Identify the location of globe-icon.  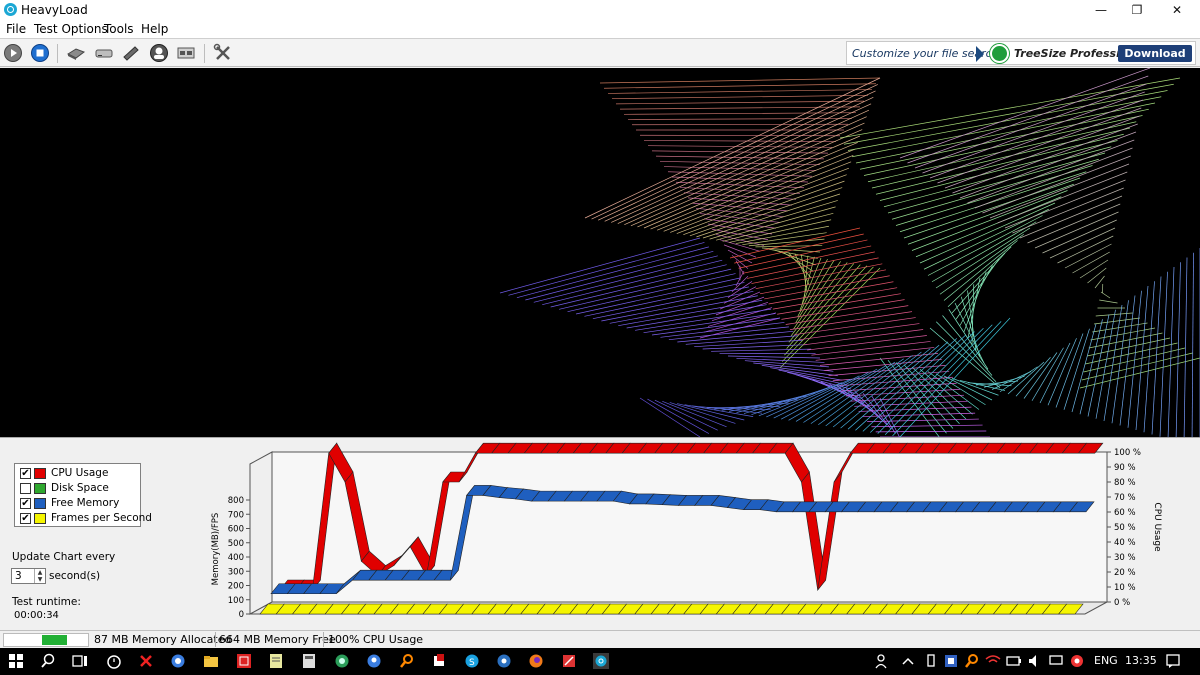
(342, 661).